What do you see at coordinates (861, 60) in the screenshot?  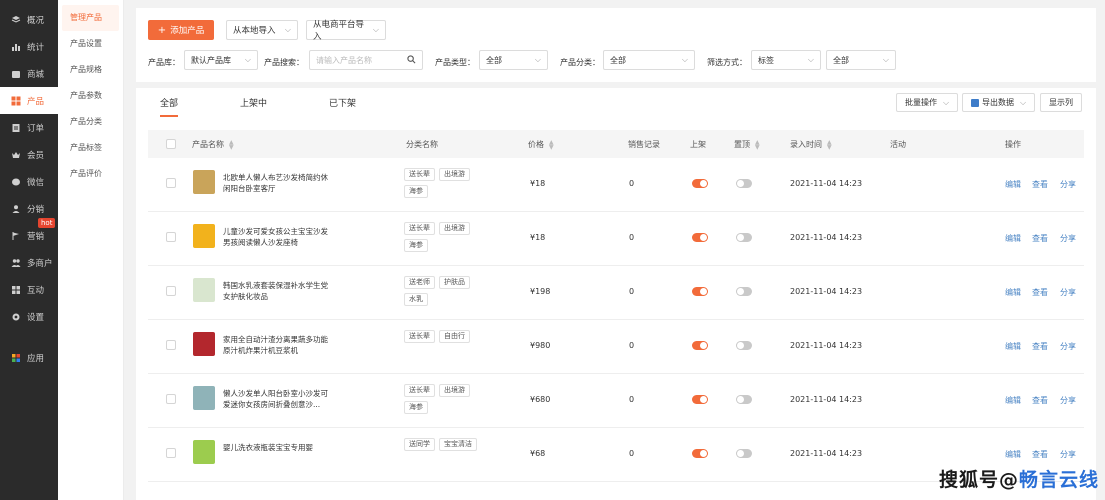 I see `filter-value-select: 全部 ⌵` at bounding box center [861, 60].